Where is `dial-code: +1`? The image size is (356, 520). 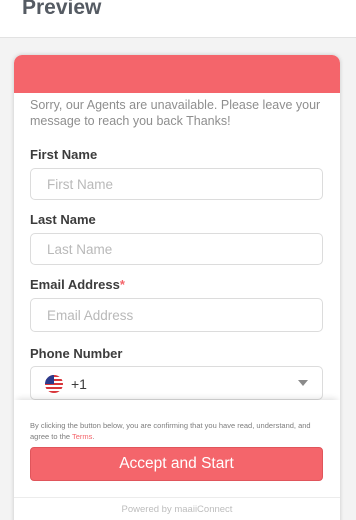 dial-code: +1 is located at coordinates (79, 384).